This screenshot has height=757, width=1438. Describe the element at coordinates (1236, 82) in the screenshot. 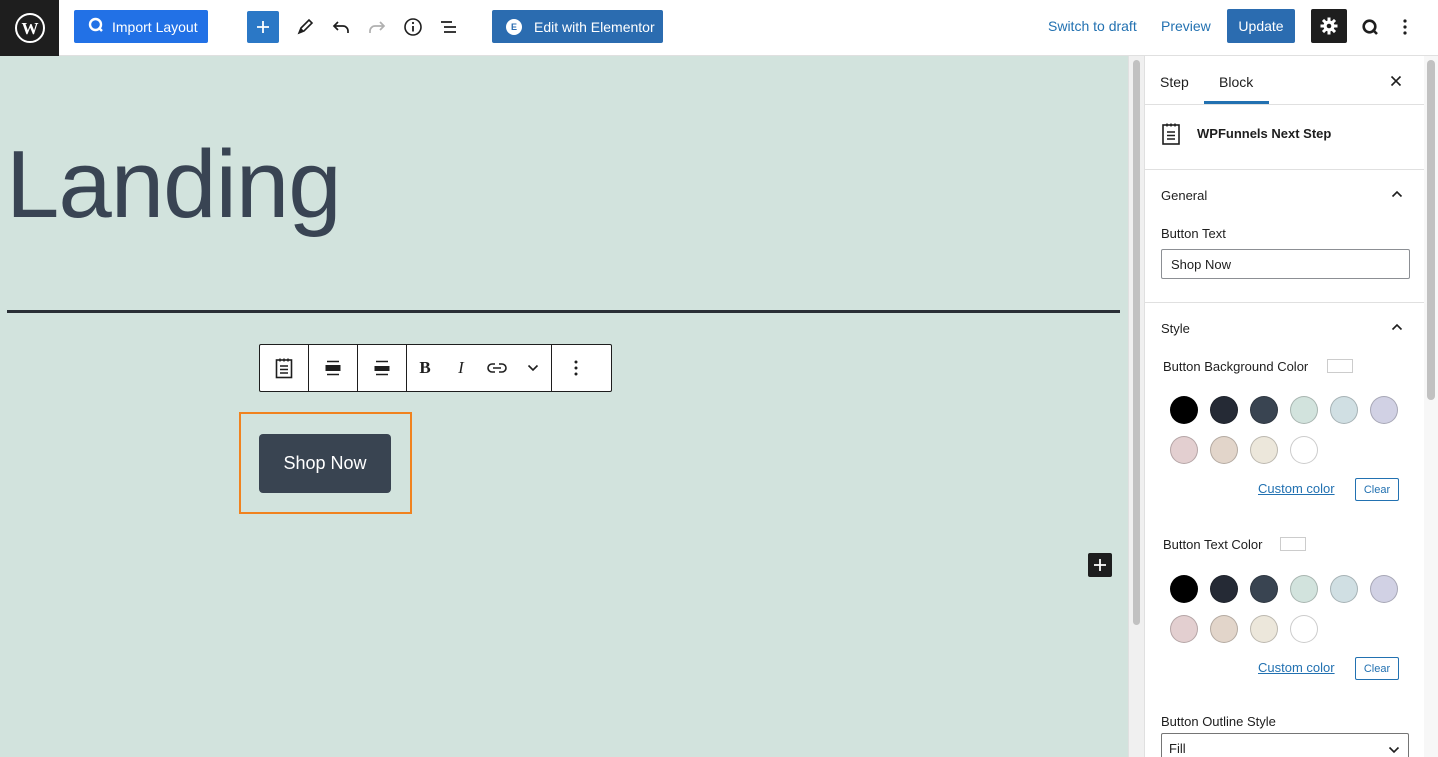

I see `tab-block: Block` at that location.